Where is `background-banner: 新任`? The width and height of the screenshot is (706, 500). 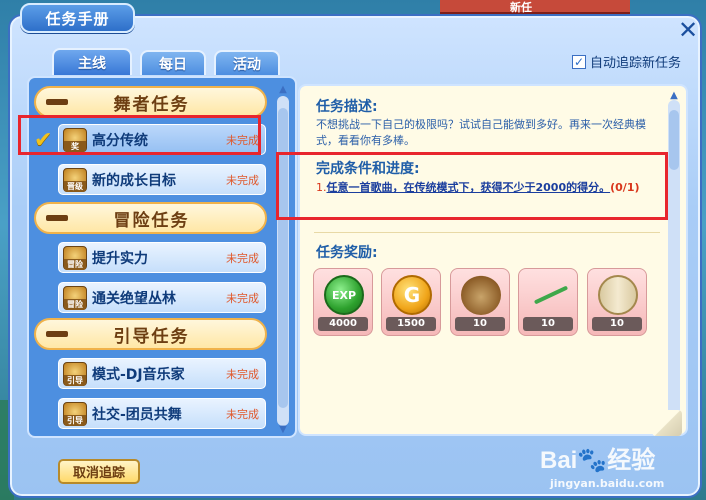
background-banner: 新任 is located at coordinates (535, 7).